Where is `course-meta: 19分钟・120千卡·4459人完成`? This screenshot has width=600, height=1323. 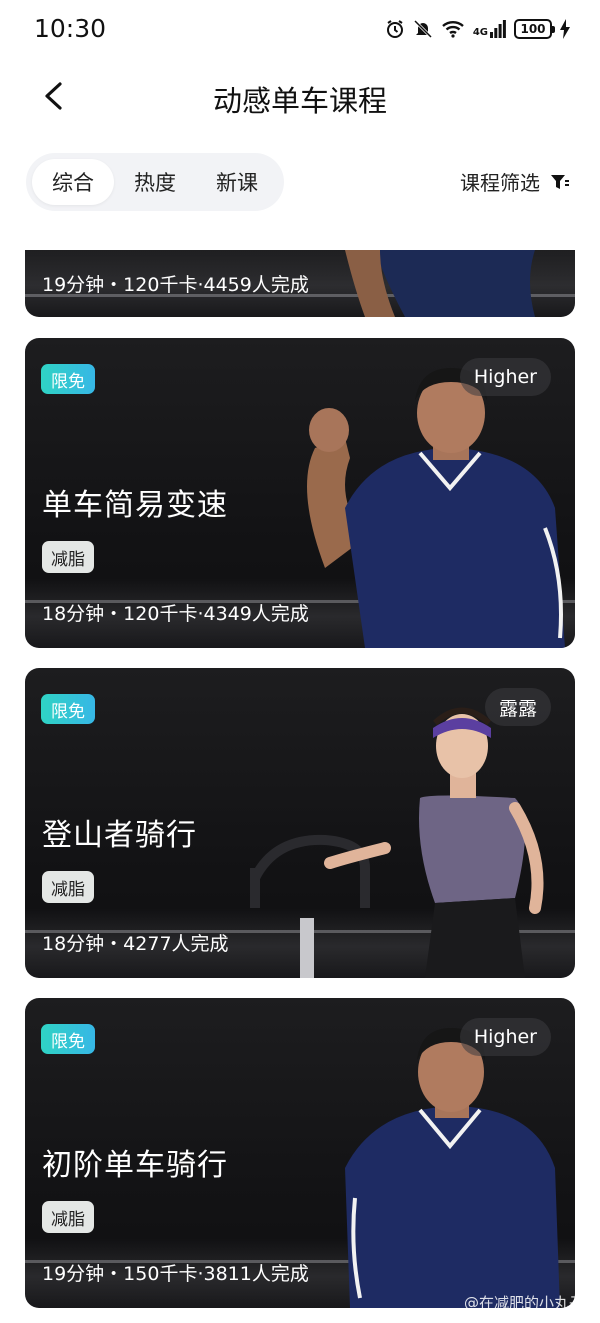
course-meta: 19分钟・120千卡·4459人完成 is located at coordinates (175, 285).